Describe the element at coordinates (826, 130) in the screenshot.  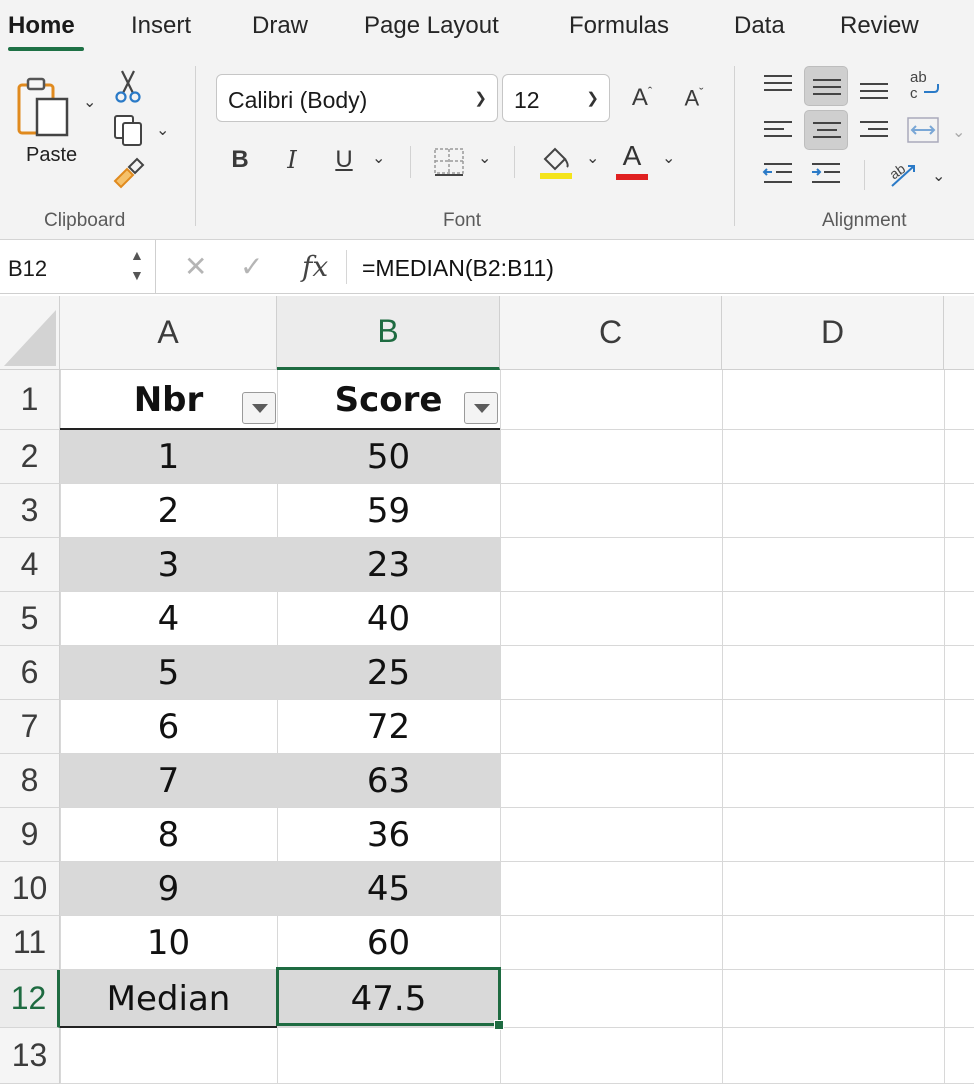
I see `align-center-button` at that location.